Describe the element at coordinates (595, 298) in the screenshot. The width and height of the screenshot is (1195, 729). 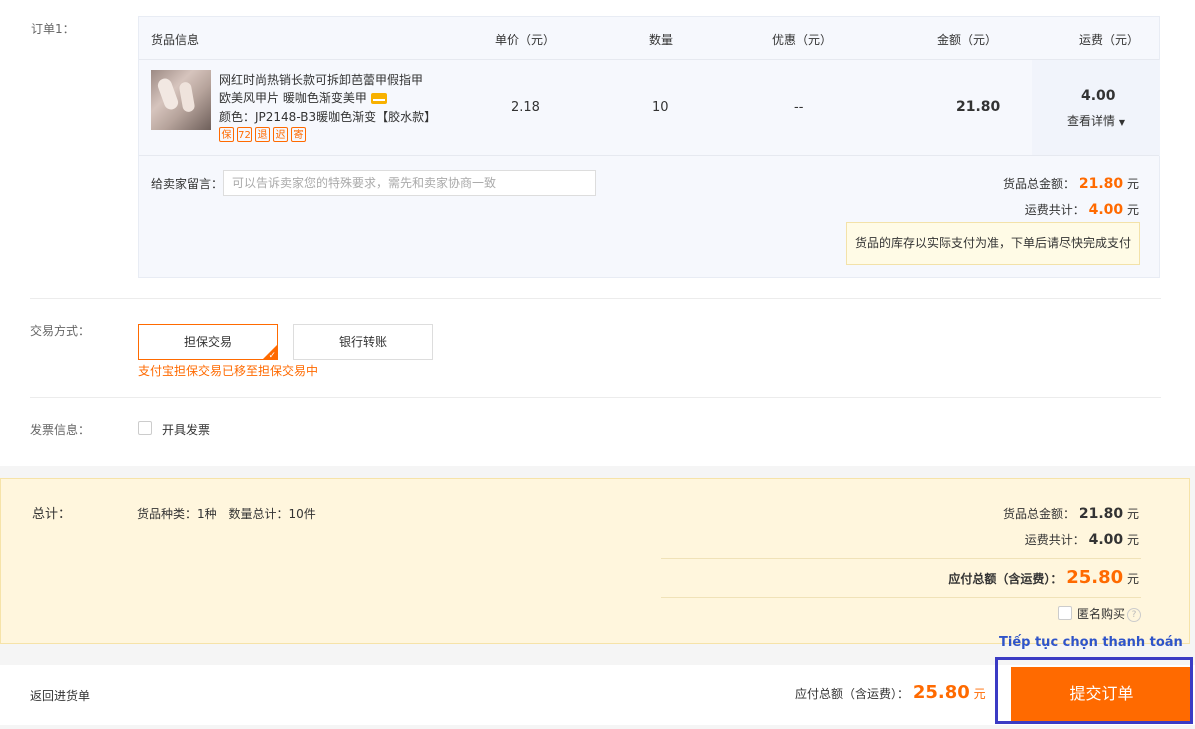
I see `section-divider` at that location.